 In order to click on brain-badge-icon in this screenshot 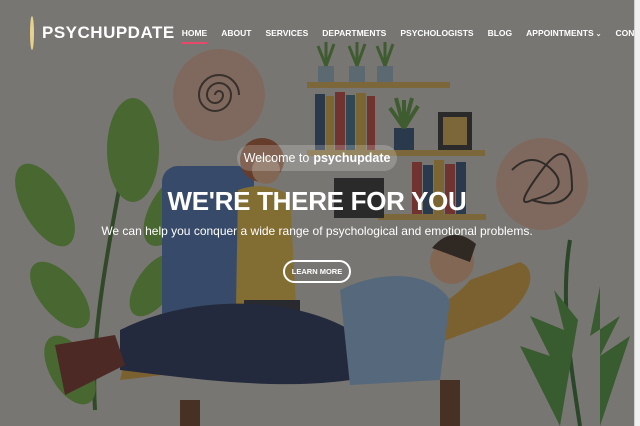, I will do `click(32, 33)`.